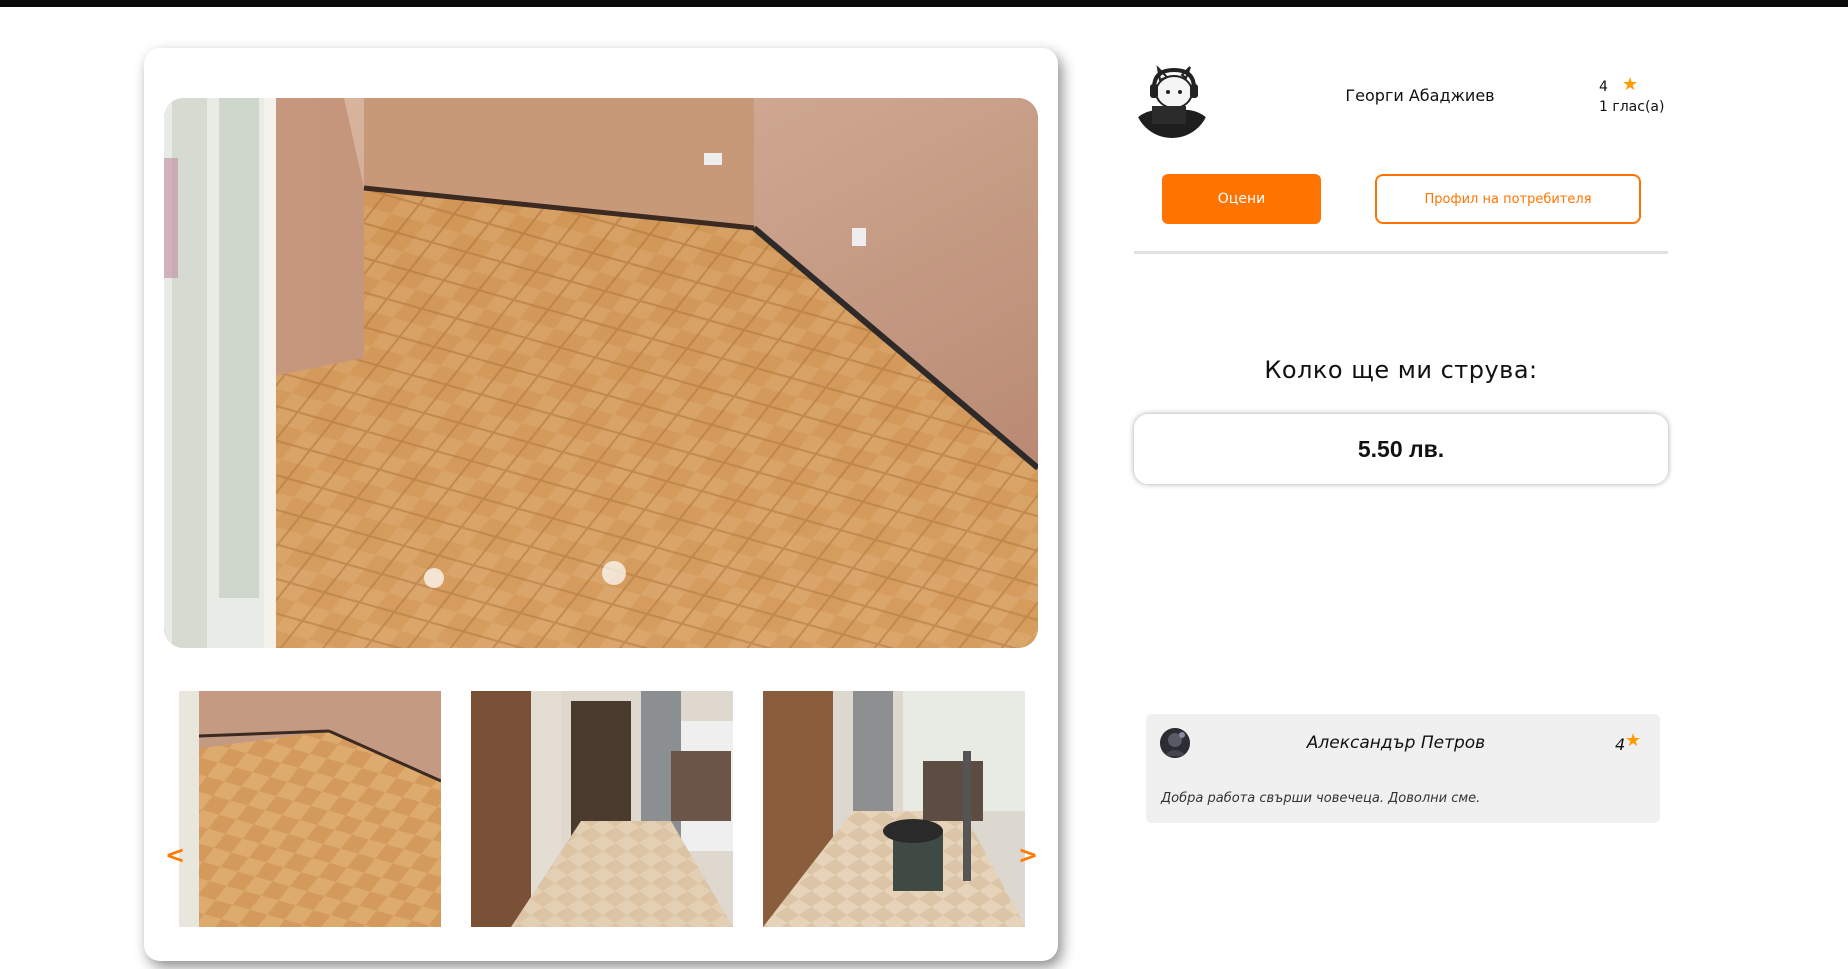 This screenshot has height=969, width=1848. What do you see at coordinates (1401, 252) in the screenshot?
I see `divider` at bounding box center [1401, 252].